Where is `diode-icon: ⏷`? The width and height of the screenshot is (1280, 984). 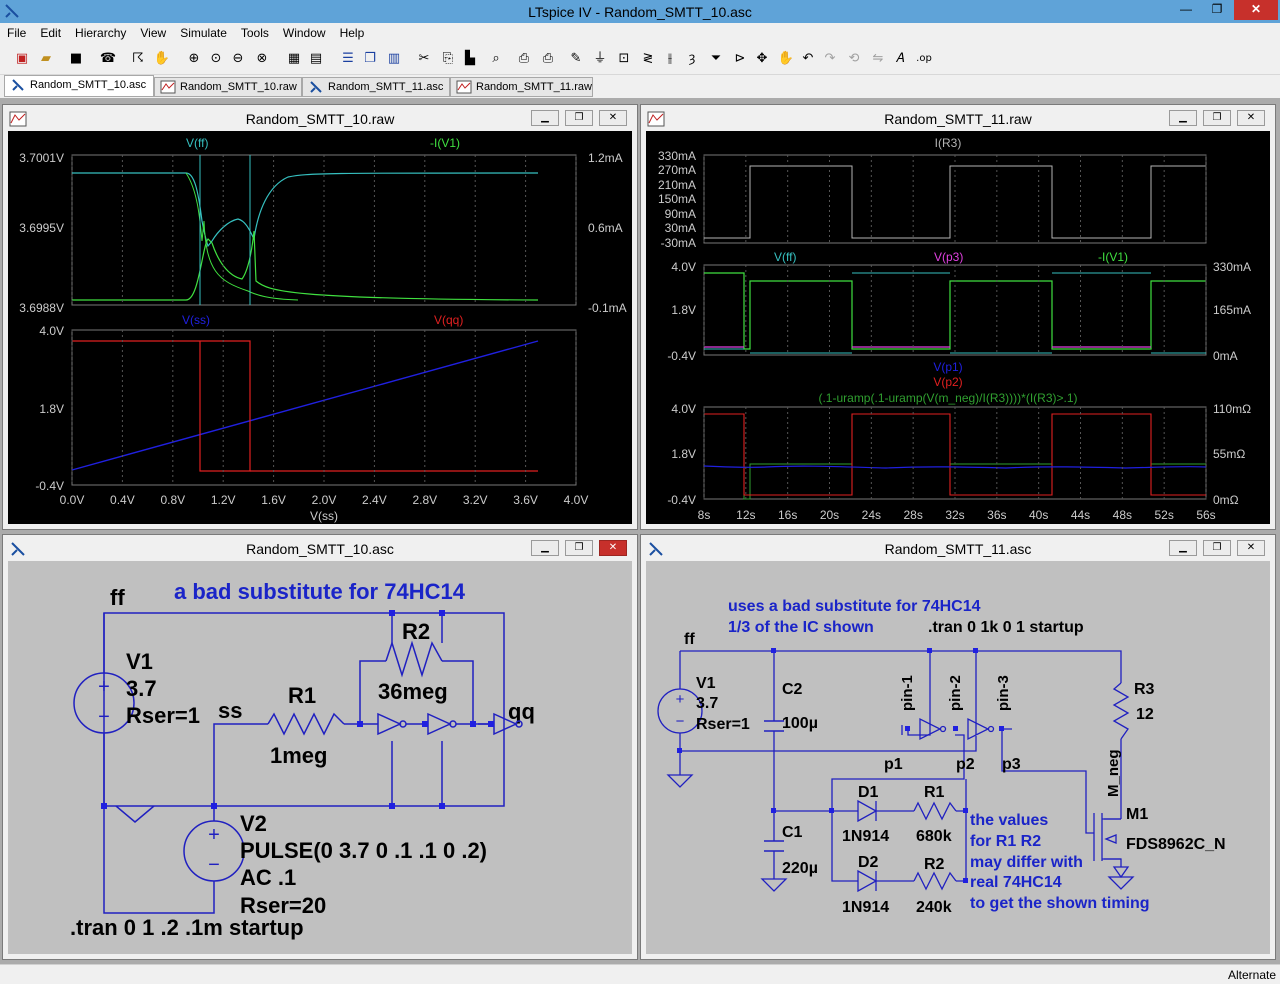
diode-icon: ⏷ is located at coordinates (716, 59).